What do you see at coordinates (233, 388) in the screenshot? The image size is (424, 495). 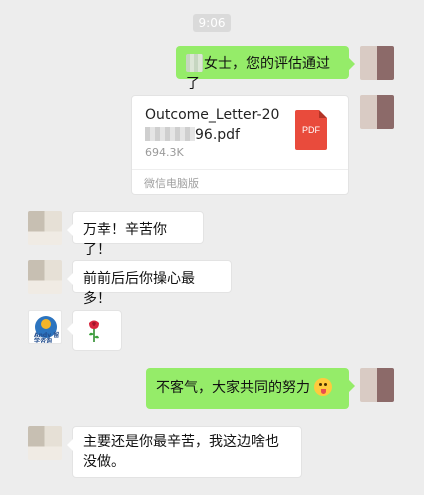 I see `message-text: 不客气，大家共同的努力` at bounding box center [233, 388].